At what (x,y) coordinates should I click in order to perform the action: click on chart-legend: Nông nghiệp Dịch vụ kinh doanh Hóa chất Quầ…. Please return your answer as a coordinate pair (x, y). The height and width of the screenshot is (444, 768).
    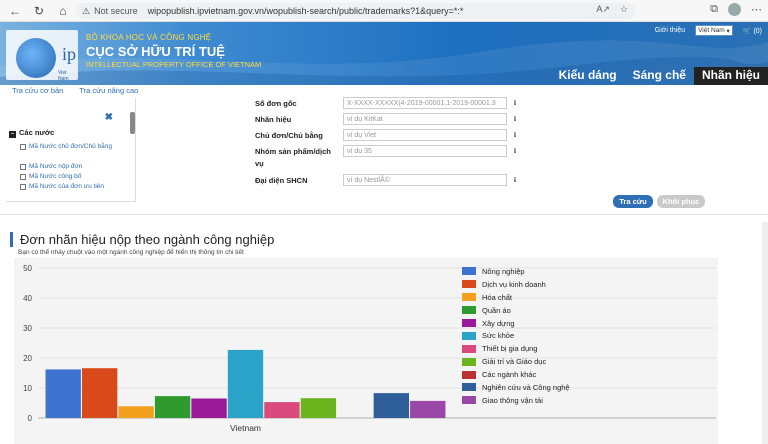
    Looking at the image, I should click on (516, 336).